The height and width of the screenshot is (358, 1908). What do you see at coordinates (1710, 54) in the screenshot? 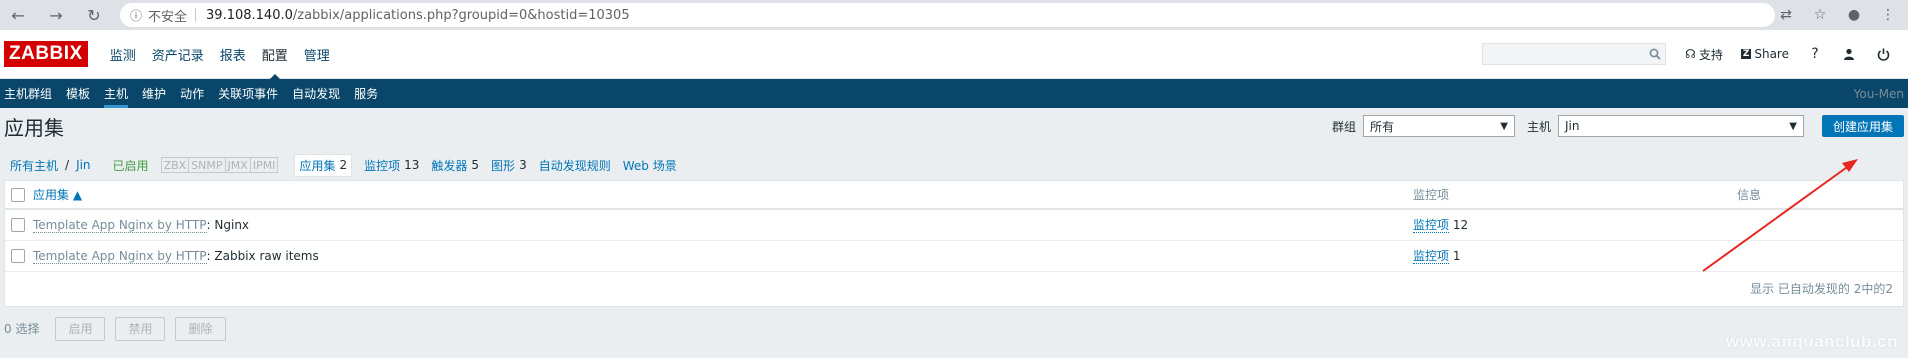
I see `support-label: 支持` at bounding box center [1710, 54].